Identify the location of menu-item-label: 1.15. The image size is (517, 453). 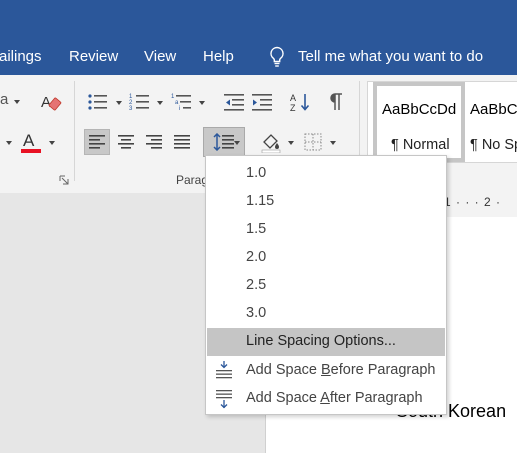
(260, 201).